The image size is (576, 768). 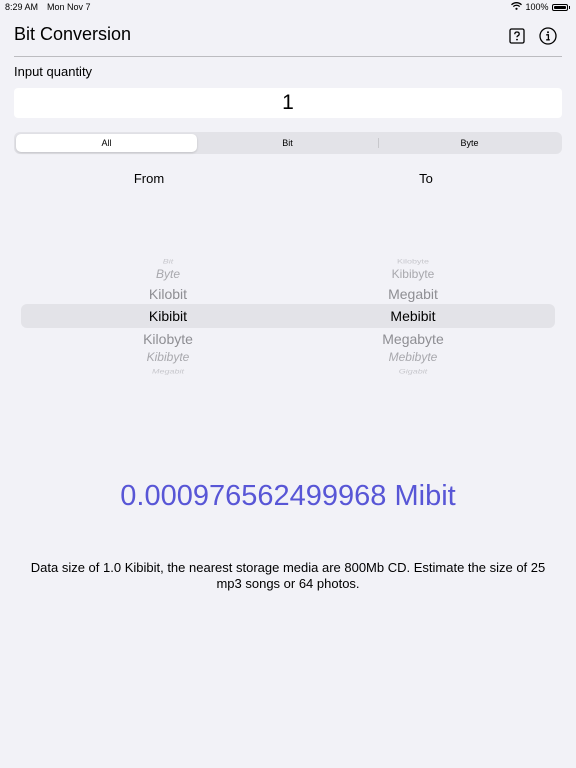 What do you see at coordinates (288, 496) in the screenshot?
I see `conversion-result: 0.000976562499968 Mibit` at bounding box center [288, 496].